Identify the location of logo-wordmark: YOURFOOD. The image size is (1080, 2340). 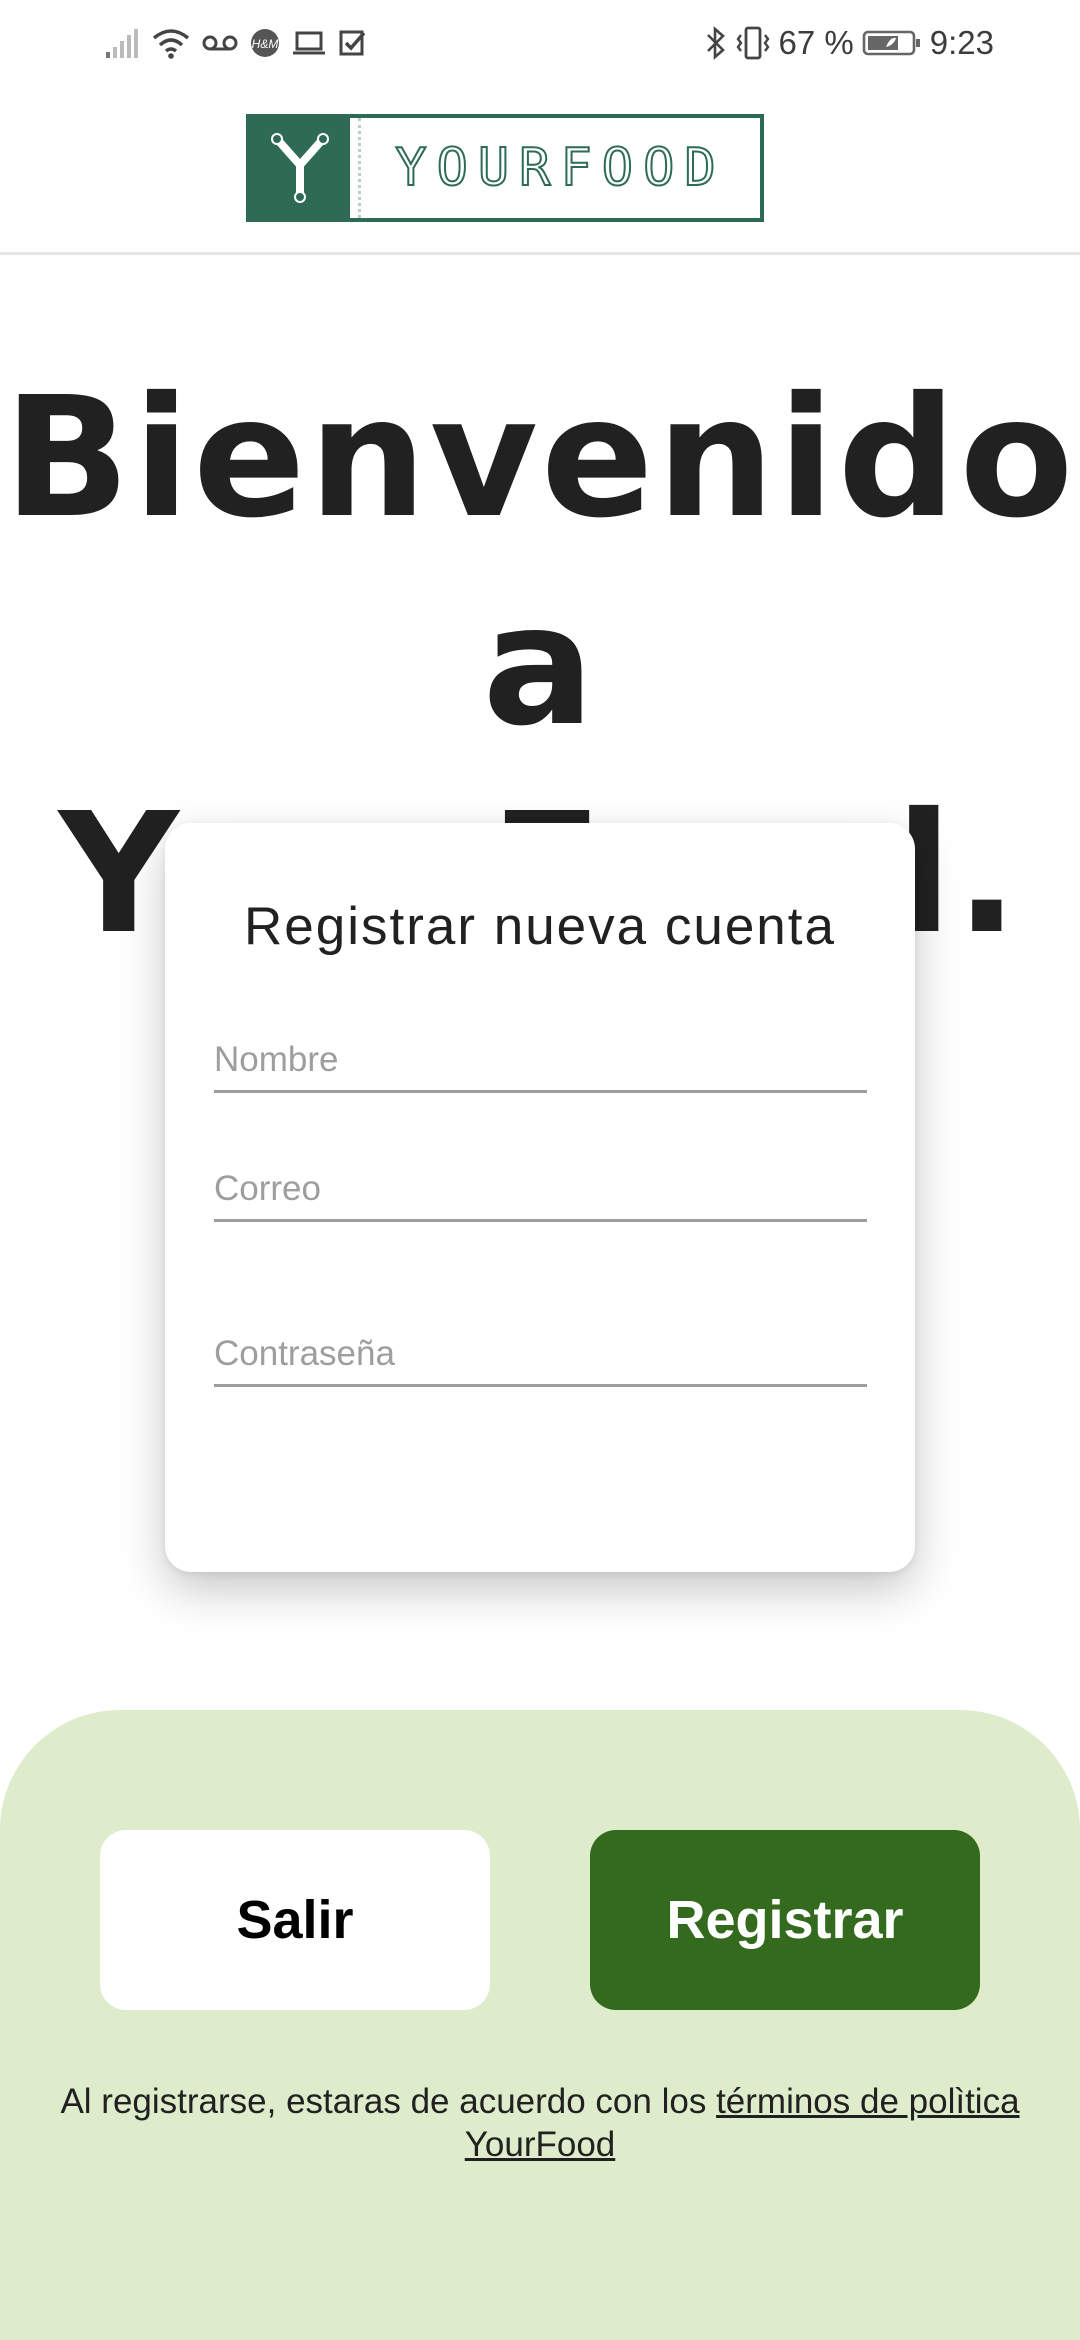
(559, 168).